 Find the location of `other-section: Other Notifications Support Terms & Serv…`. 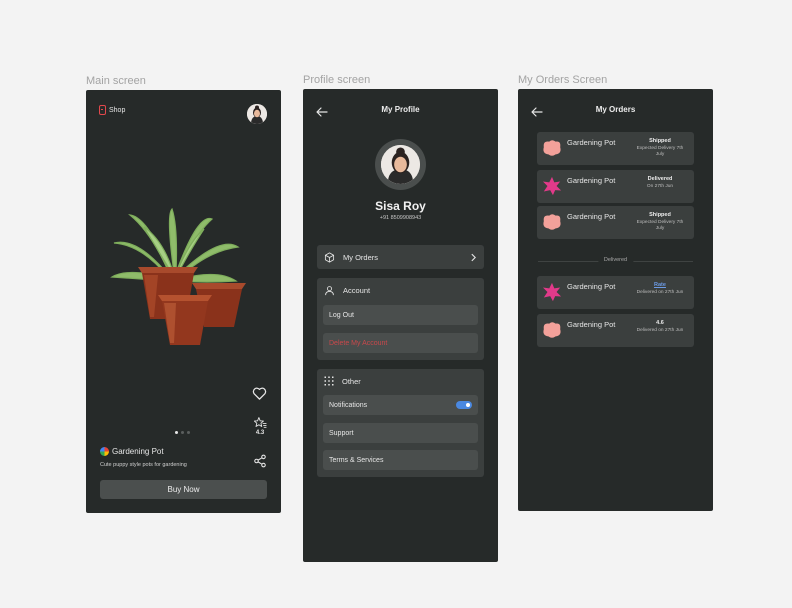

other-section: Other Notifications Support Terms & Serv… is located at coordinates (400, 423).